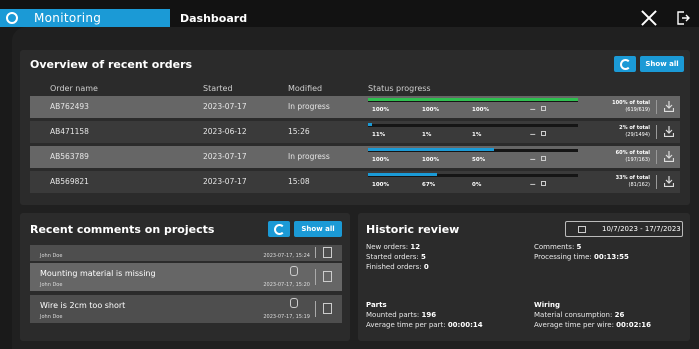 This screenshot has height=349, width=699. I want to click on col-modified: Modified, so click(305, 88).